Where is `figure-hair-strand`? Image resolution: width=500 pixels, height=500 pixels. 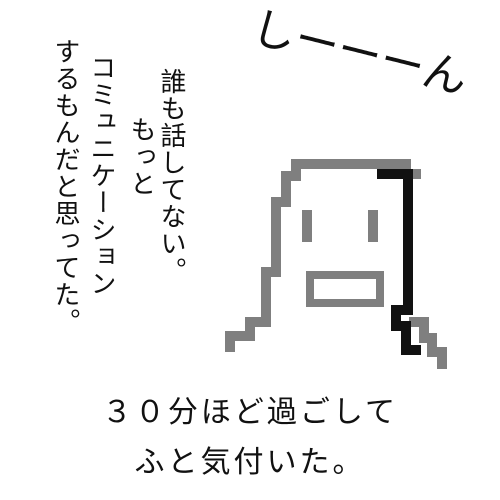
figure-hair-strand is located at coordinates (399, 262).